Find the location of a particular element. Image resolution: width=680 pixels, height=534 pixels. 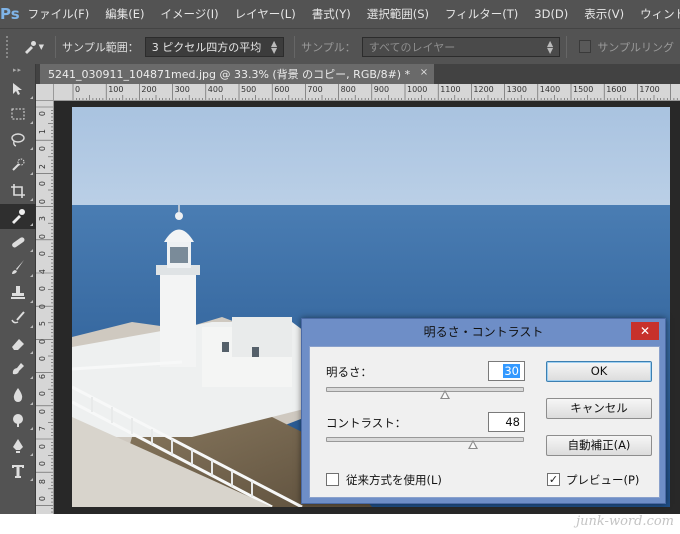

ruler-label: 1400 is located at coordinates (550, 89).